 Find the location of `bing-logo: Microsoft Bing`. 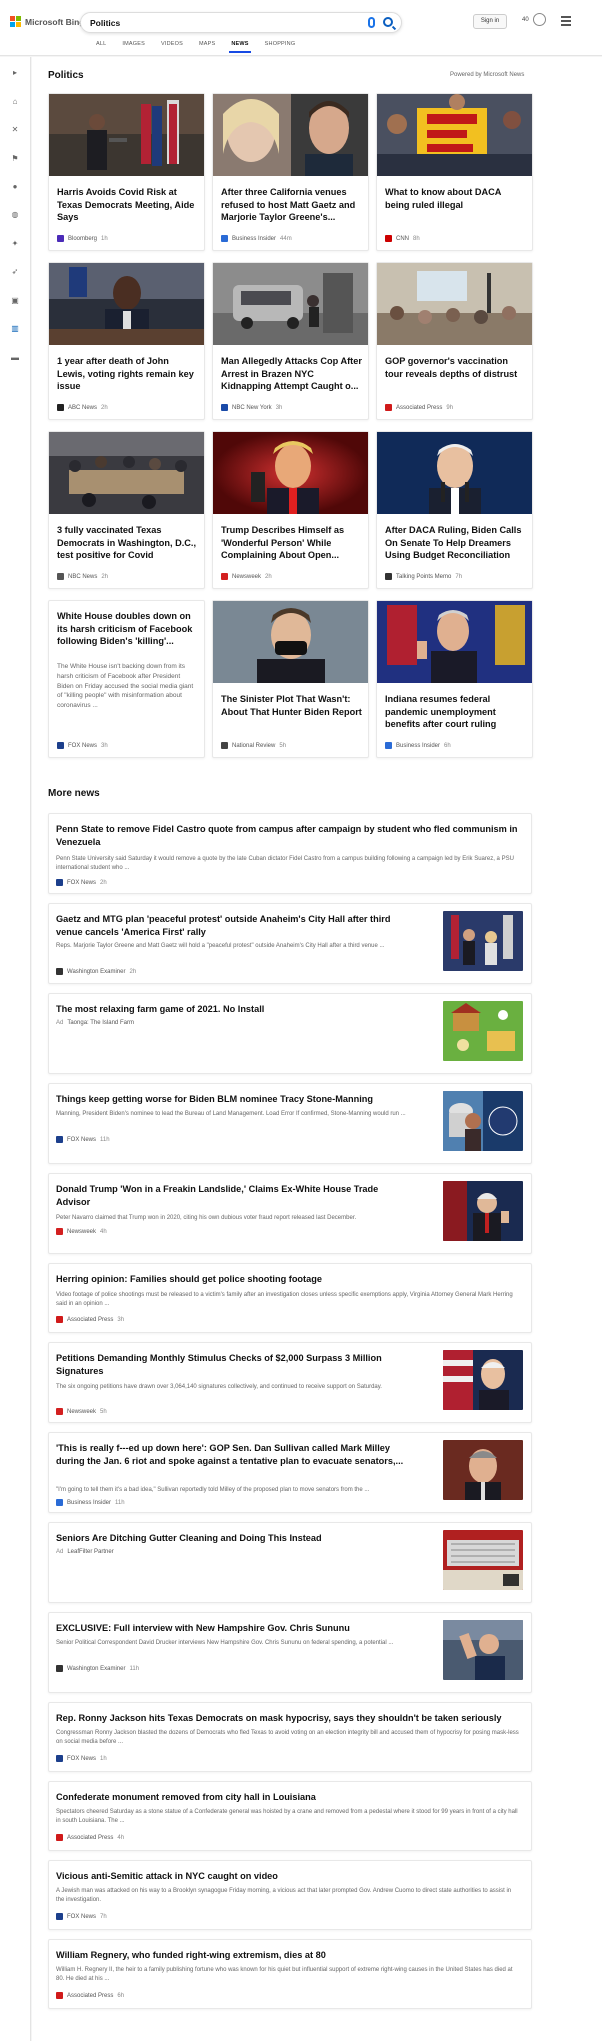

bing-logo: Microsoft Bing is located at coordinates (47, 21).